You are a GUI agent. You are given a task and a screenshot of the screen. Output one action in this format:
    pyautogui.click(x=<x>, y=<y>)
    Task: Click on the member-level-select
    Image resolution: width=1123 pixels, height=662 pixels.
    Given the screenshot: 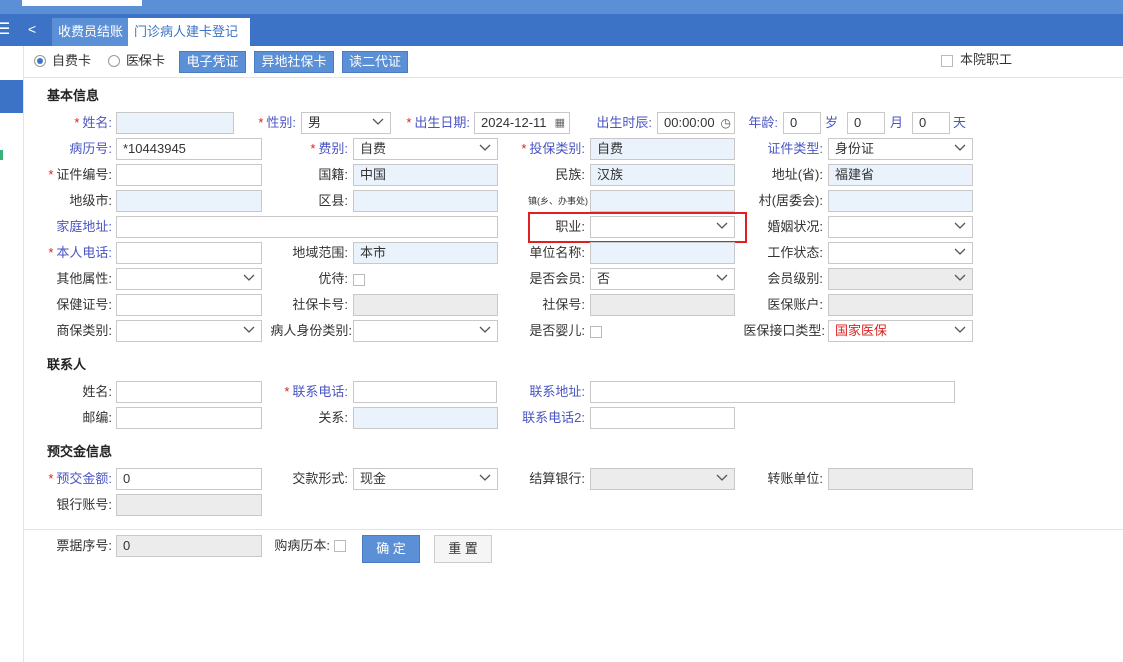 What is the action you would take?
    pyautogui.click(x=900, y=279)
    